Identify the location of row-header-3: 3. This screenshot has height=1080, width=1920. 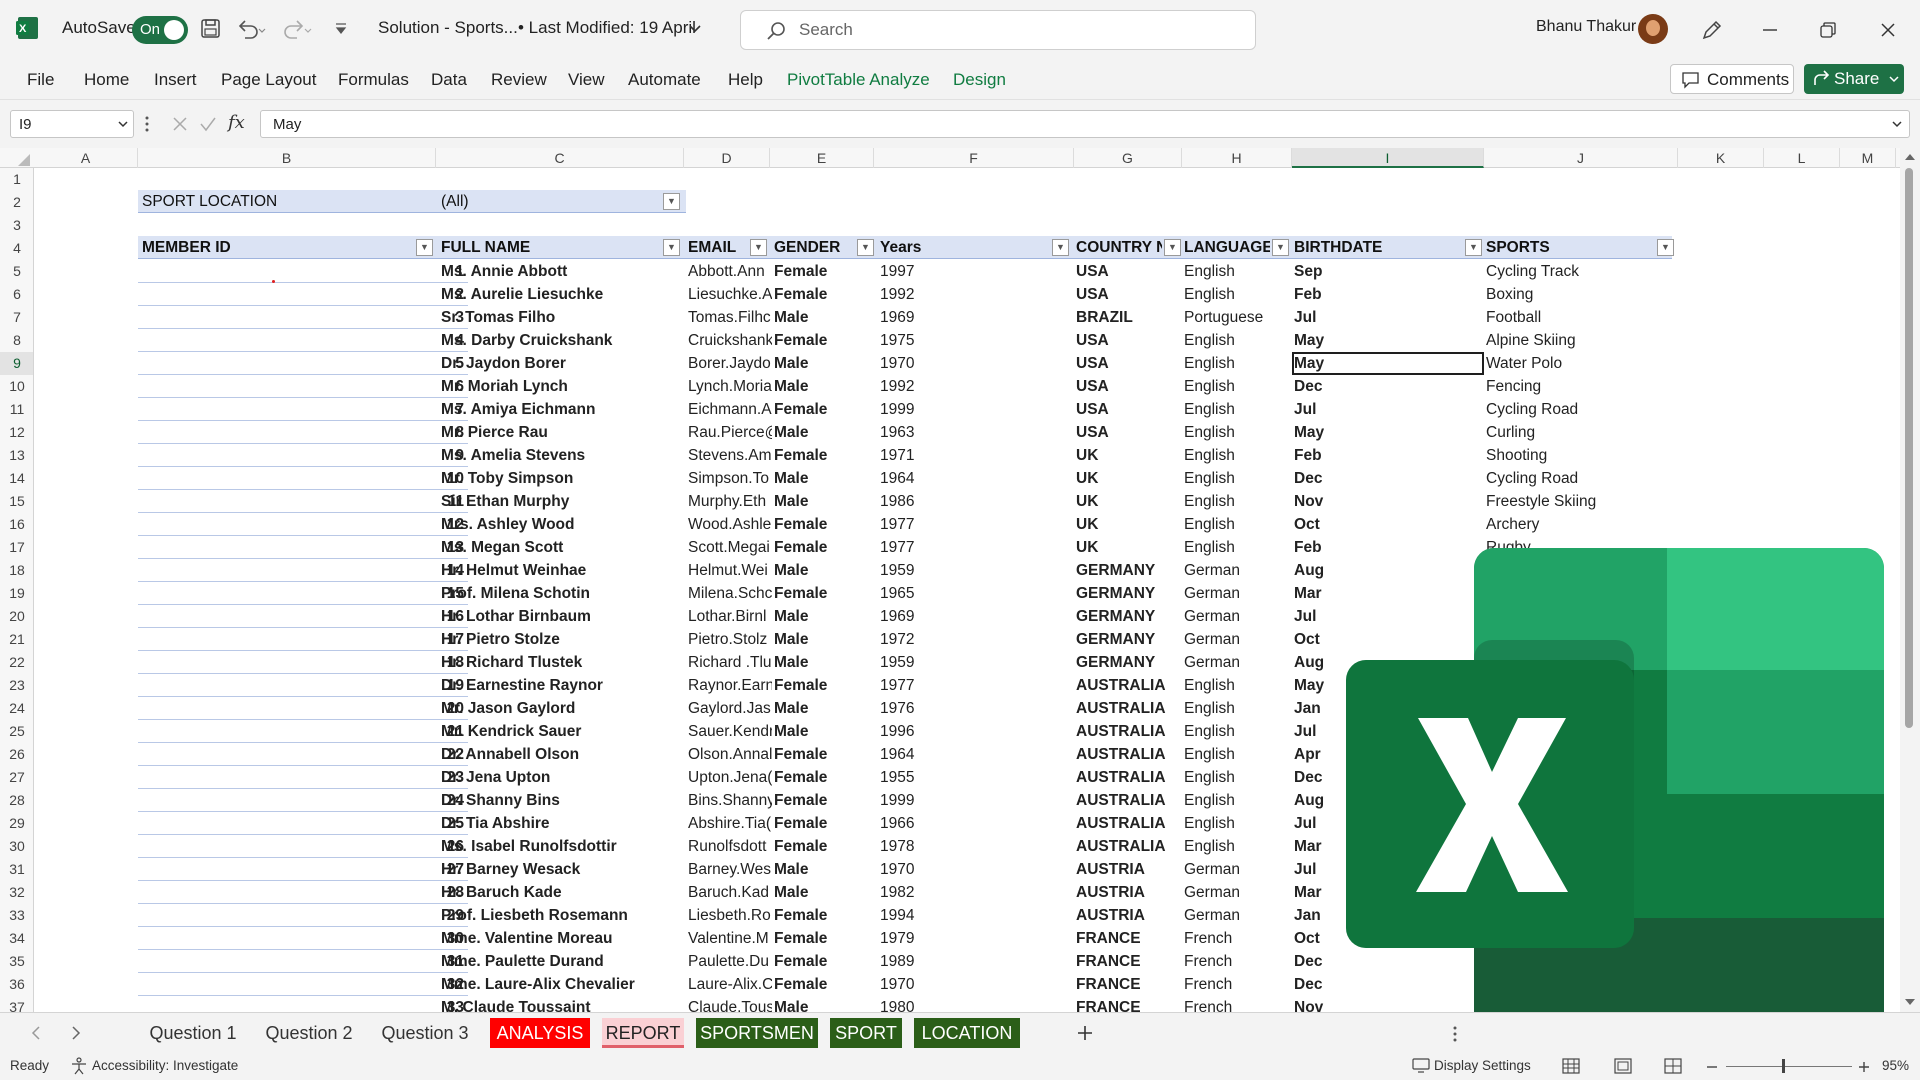
(16, 225).